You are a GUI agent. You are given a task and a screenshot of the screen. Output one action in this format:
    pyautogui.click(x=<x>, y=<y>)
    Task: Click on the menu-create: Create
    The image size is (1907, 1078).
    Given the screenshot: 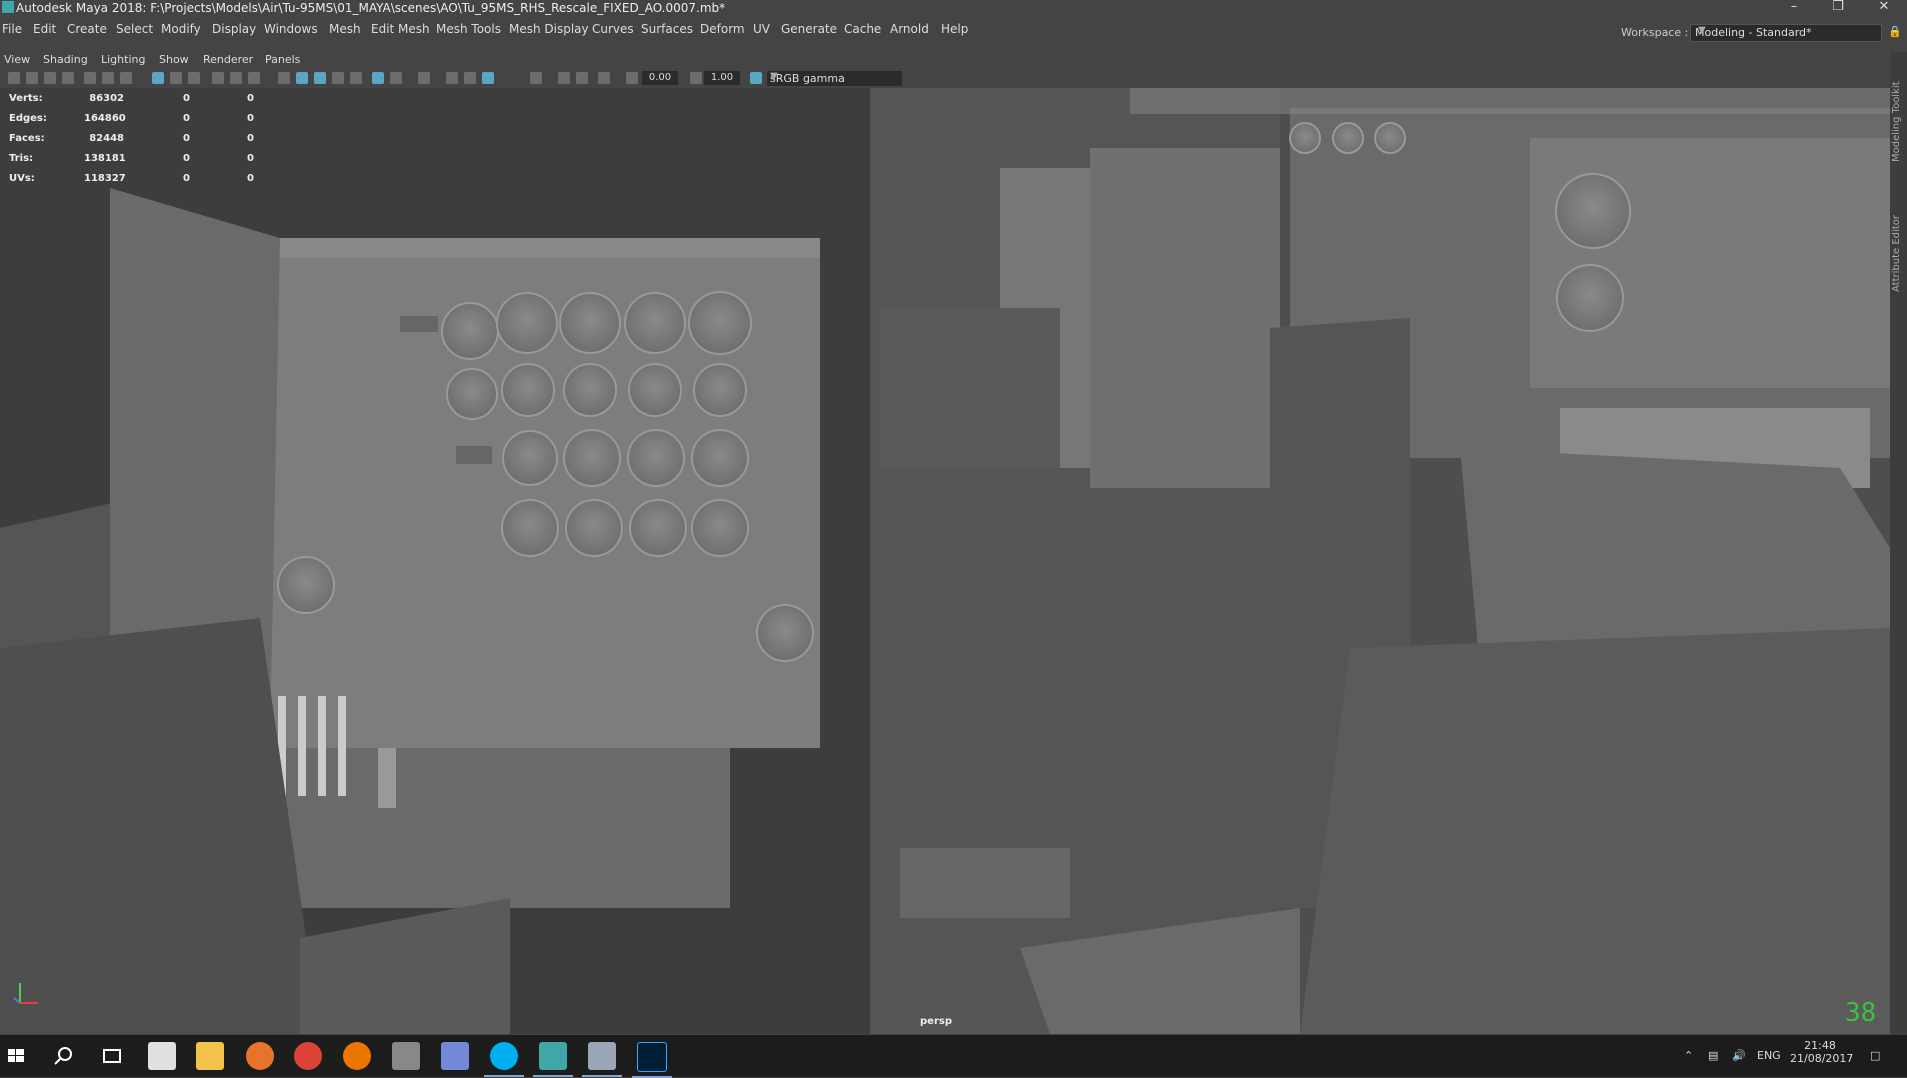 What is the action you would take?
    pyautogui.click(x=87, y=29)
    